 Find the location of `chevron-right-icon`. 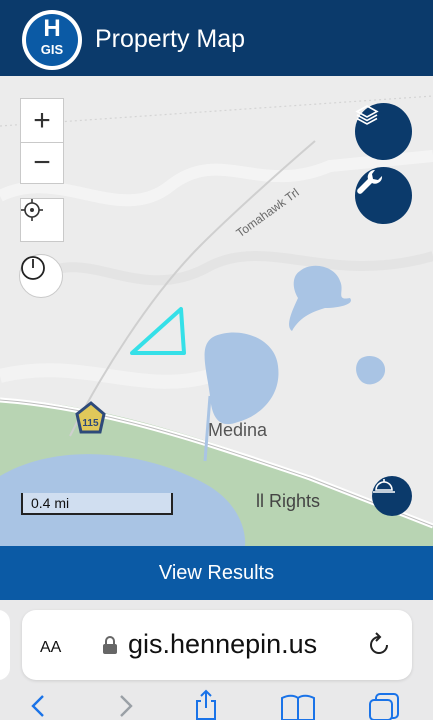

chevron-right-icon is located at coordinates (126, 706).